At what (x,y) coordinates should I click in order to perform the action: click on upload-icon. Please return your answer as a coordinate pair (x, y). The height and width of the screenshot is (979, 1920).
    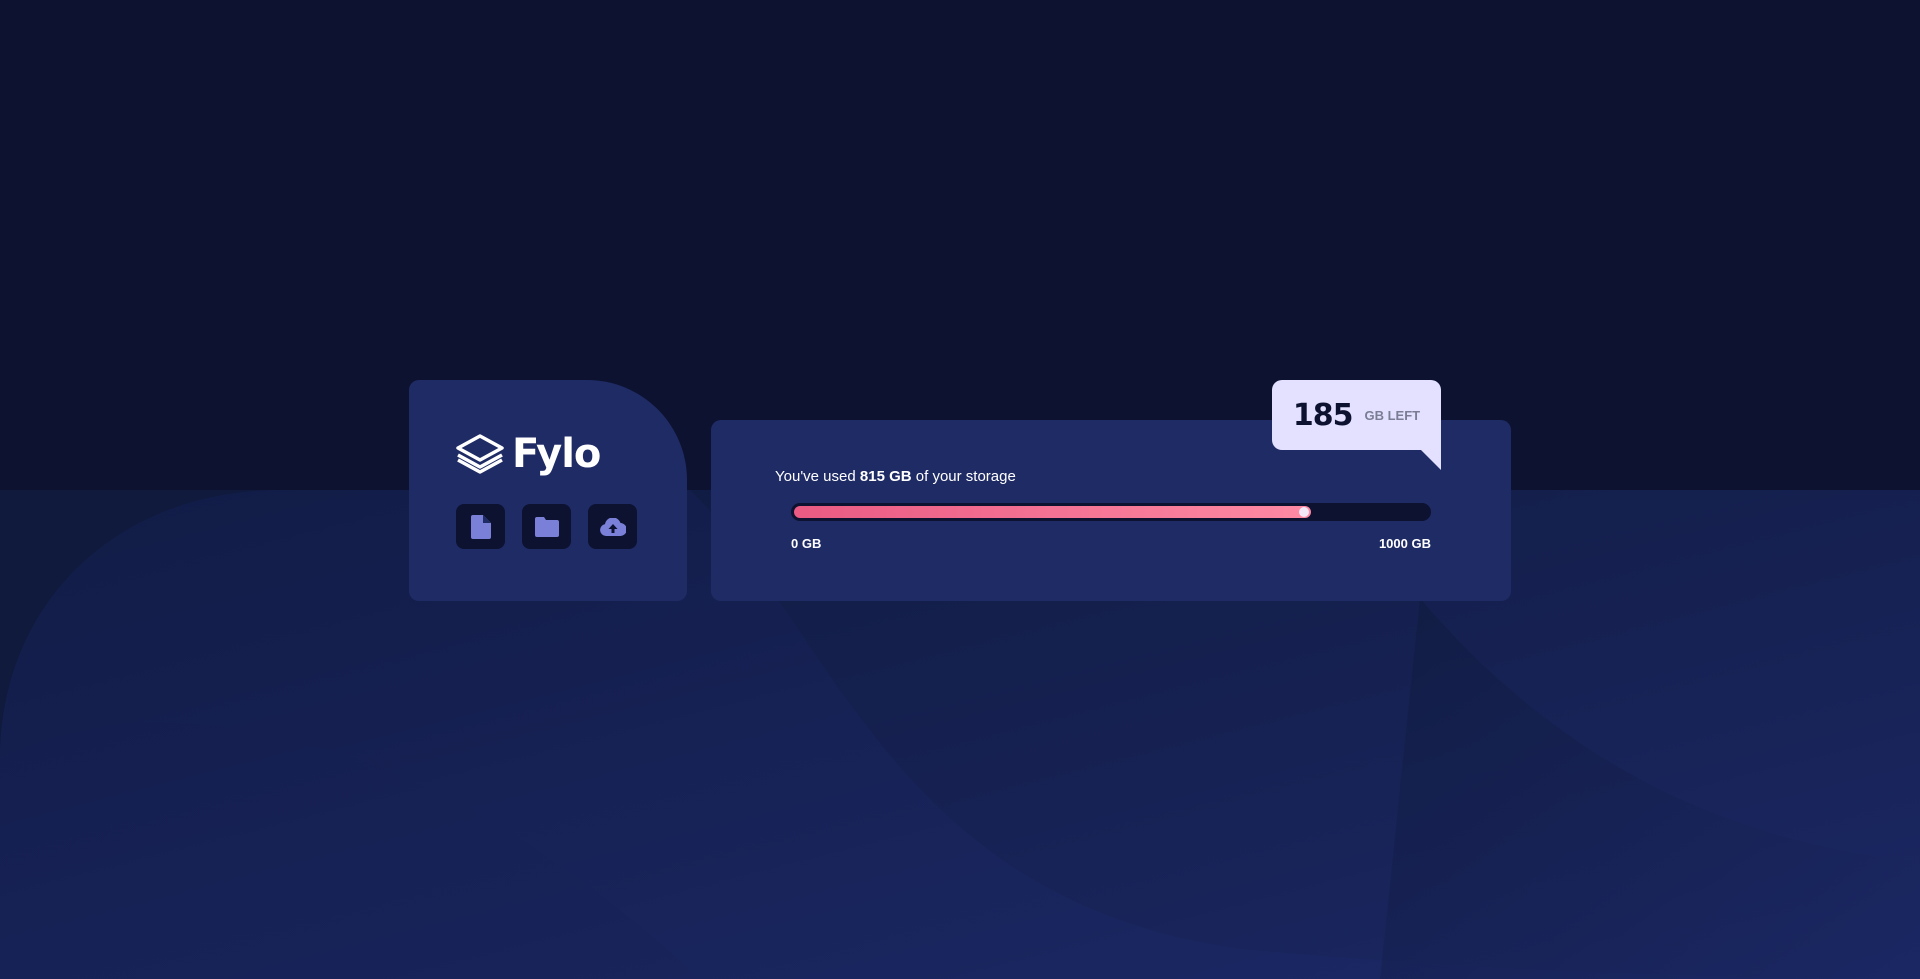
    Looking at the image, I should click on (612, 526).